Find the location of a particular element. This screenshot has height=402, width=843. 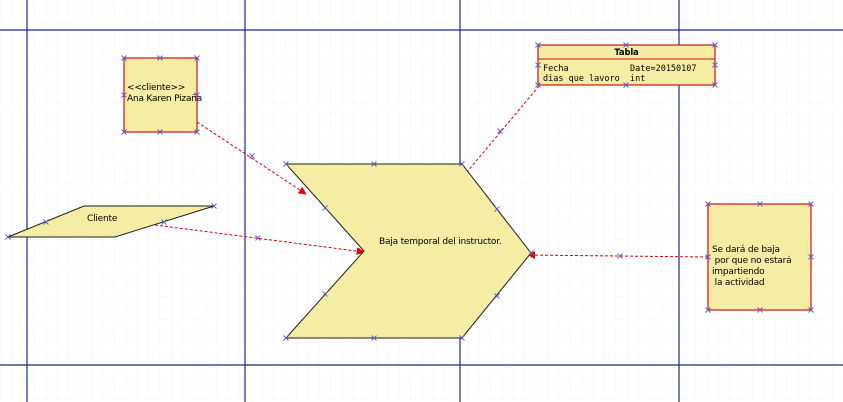

output-note-line: por que no estará is located at coordinates (752, 261).